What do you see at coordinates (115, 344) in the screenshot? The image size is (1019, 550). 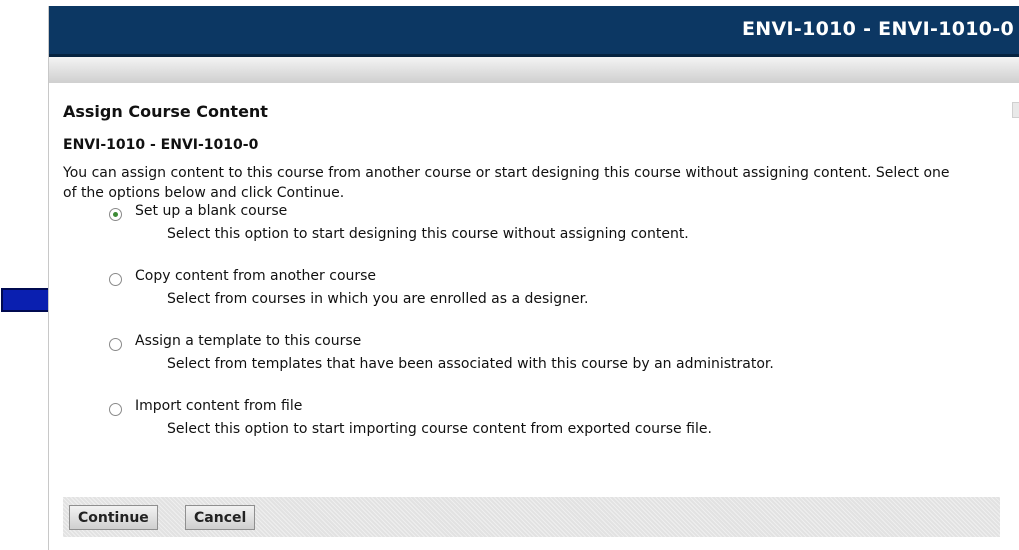 I see `radio-assign-template` at bounding box center [115, 344].